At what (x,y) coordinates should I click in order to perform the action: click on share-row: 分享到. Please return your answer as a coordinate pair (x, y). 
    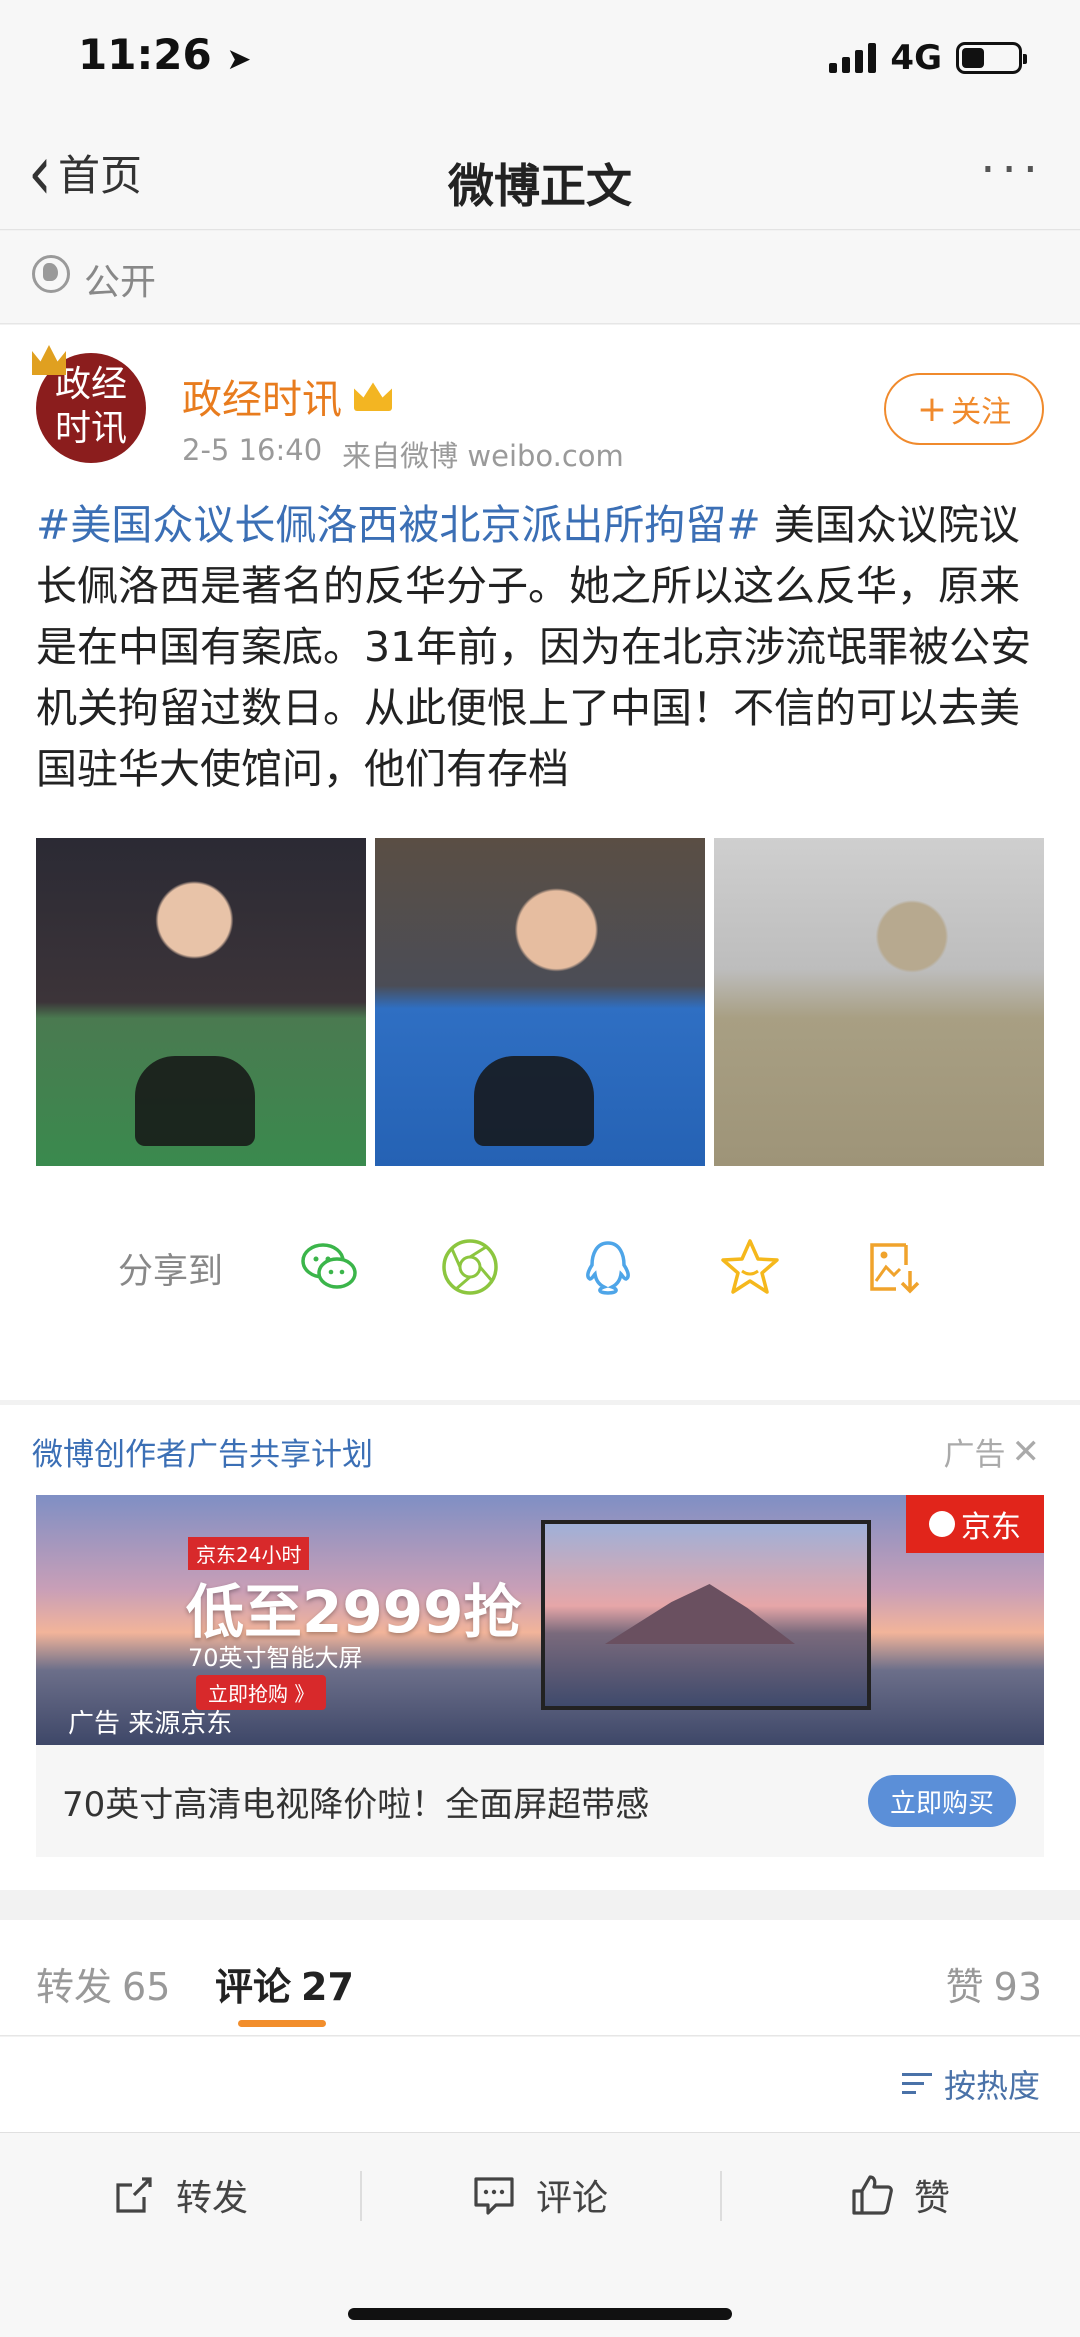
    Looking at the image, I should click on (540, 1265).